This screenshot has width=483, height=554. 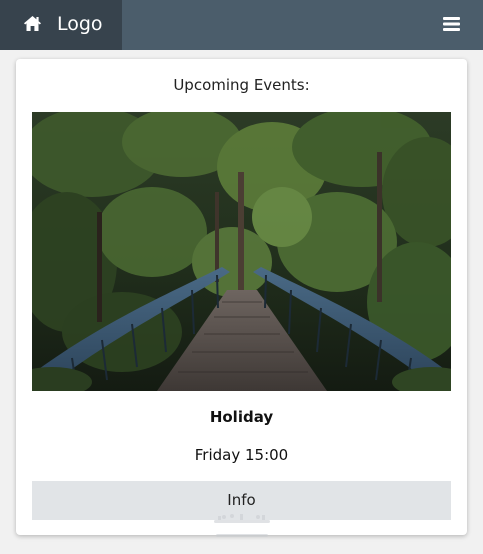 I want to click on event-time: Friday 15:00, so click(x=241, y=455).